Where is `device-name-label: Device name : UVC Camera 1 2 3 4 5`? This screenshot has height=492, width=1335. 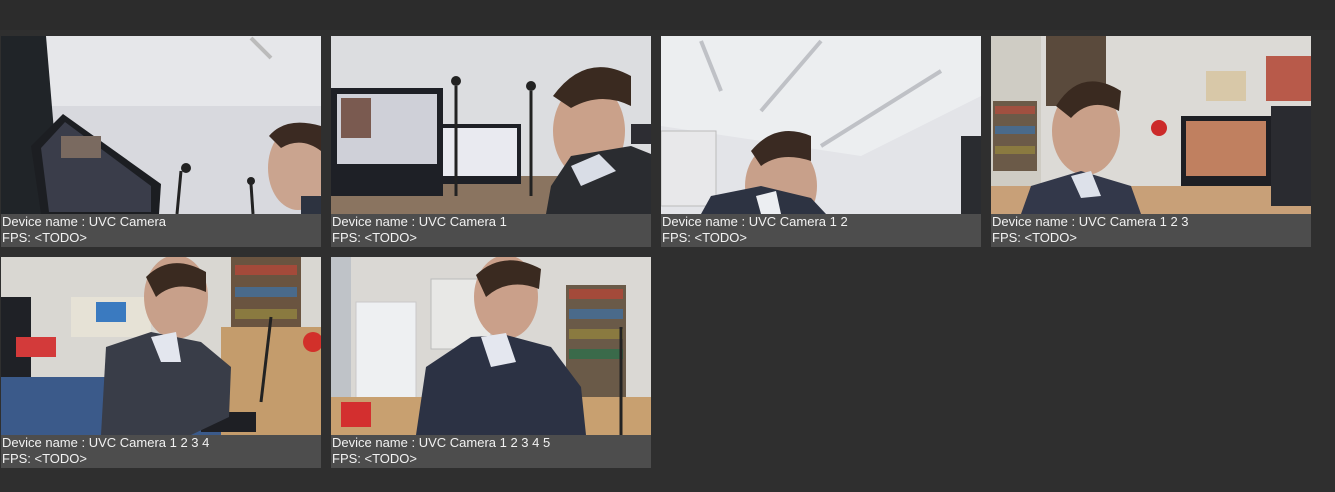
device-name-label: Device name : UVC Camera 1 2 3 4 5 is located at coordinates (441, 442).